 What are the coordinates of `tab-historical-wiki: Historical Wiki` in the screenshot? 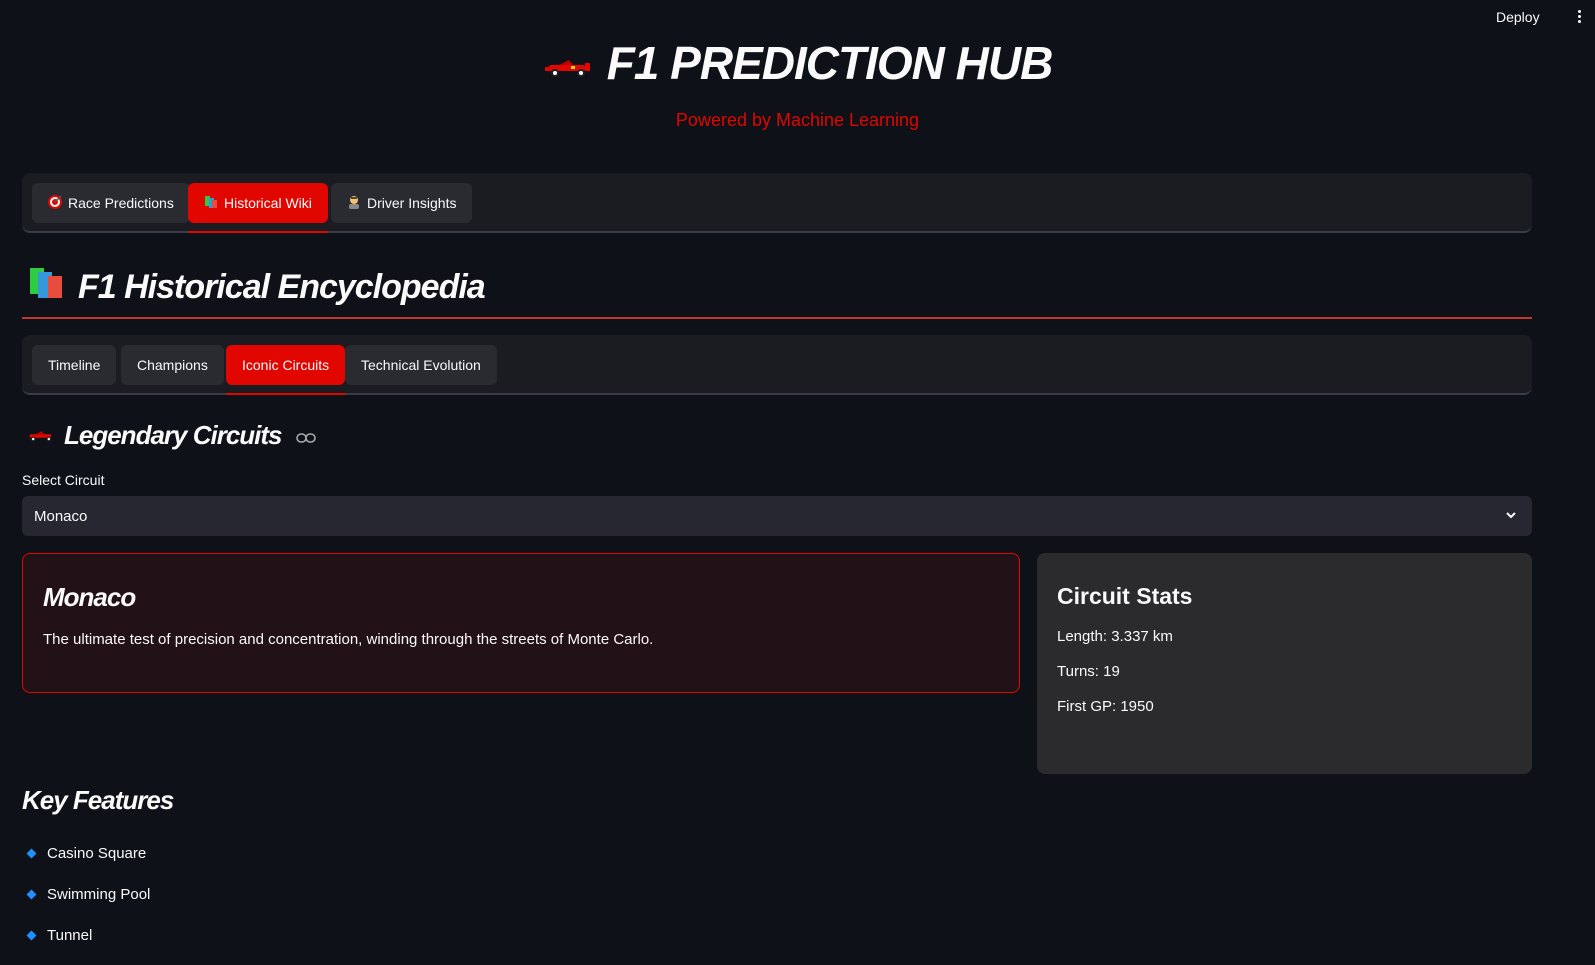 It's located at (258, 208).